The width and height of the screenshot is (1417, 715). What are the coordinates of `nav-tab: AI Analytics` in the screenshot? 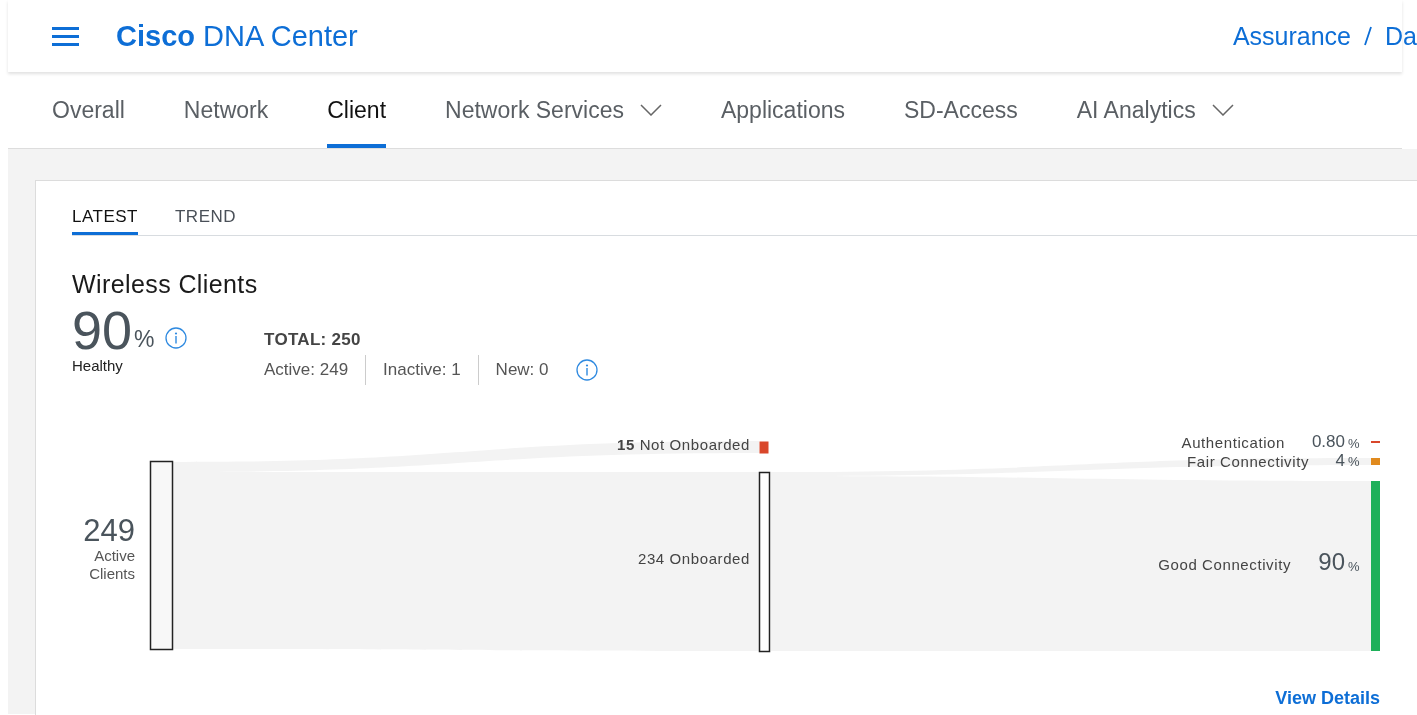 It's located at (1155, 110).